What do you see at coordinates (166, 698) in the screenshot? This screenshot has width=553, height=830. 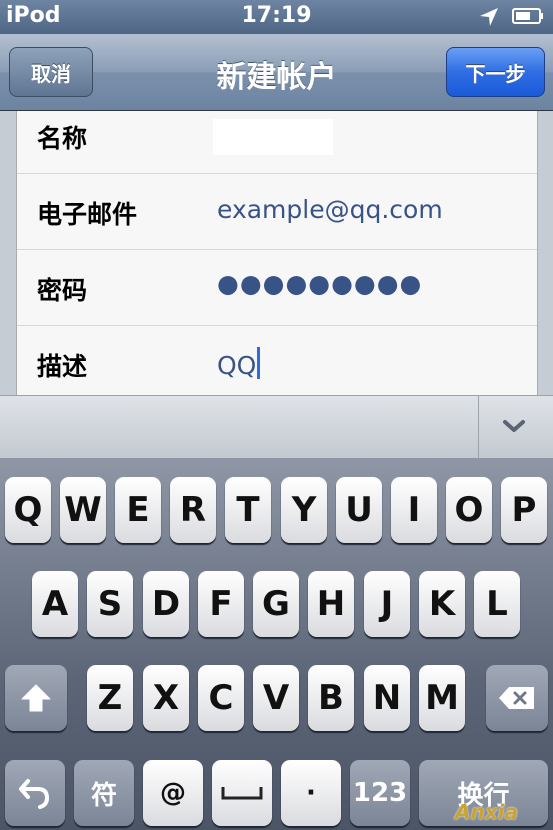 I see `key-x: X` at bounding box center [166, 698].